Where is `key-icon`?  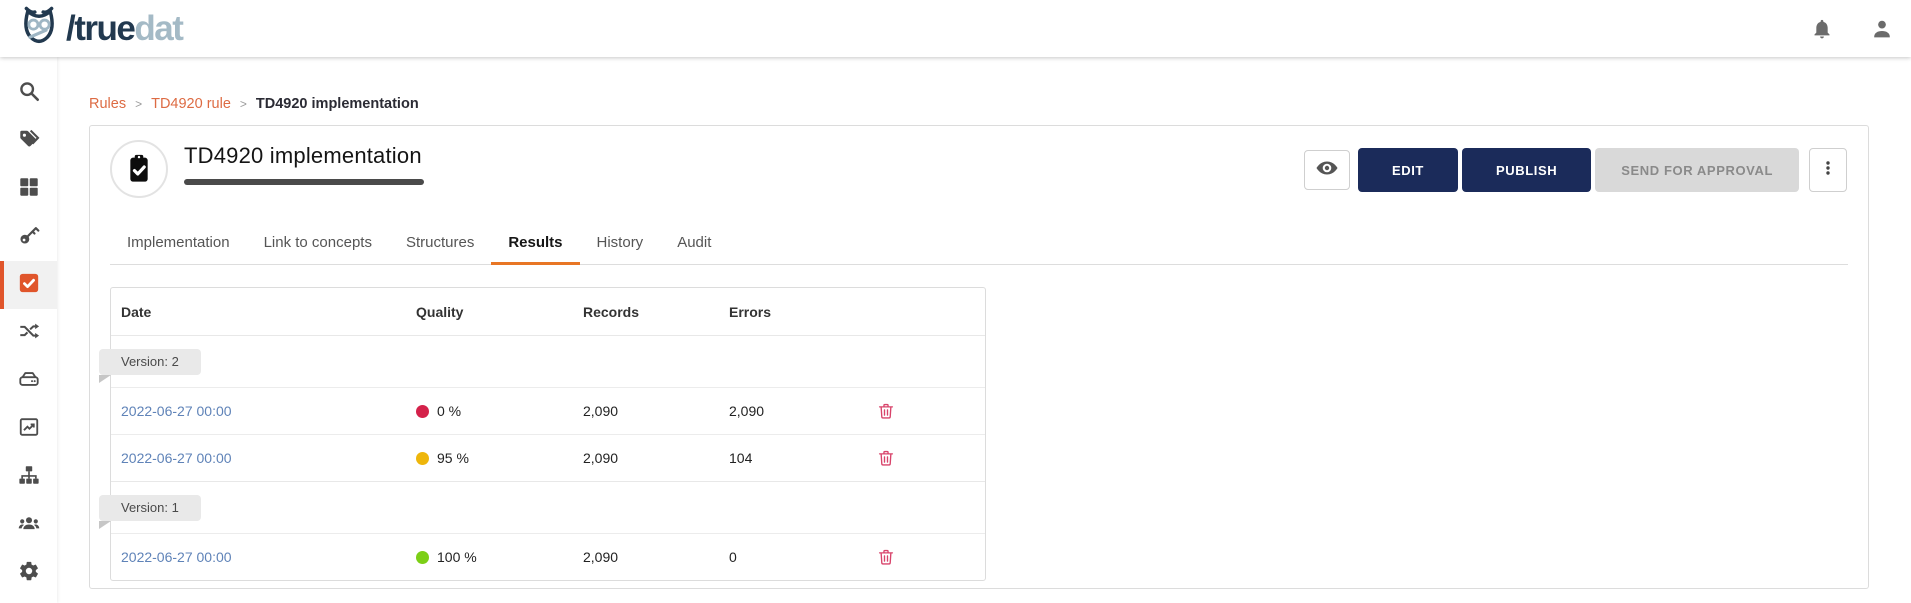
key-icon is located at coordinates (29, 237).